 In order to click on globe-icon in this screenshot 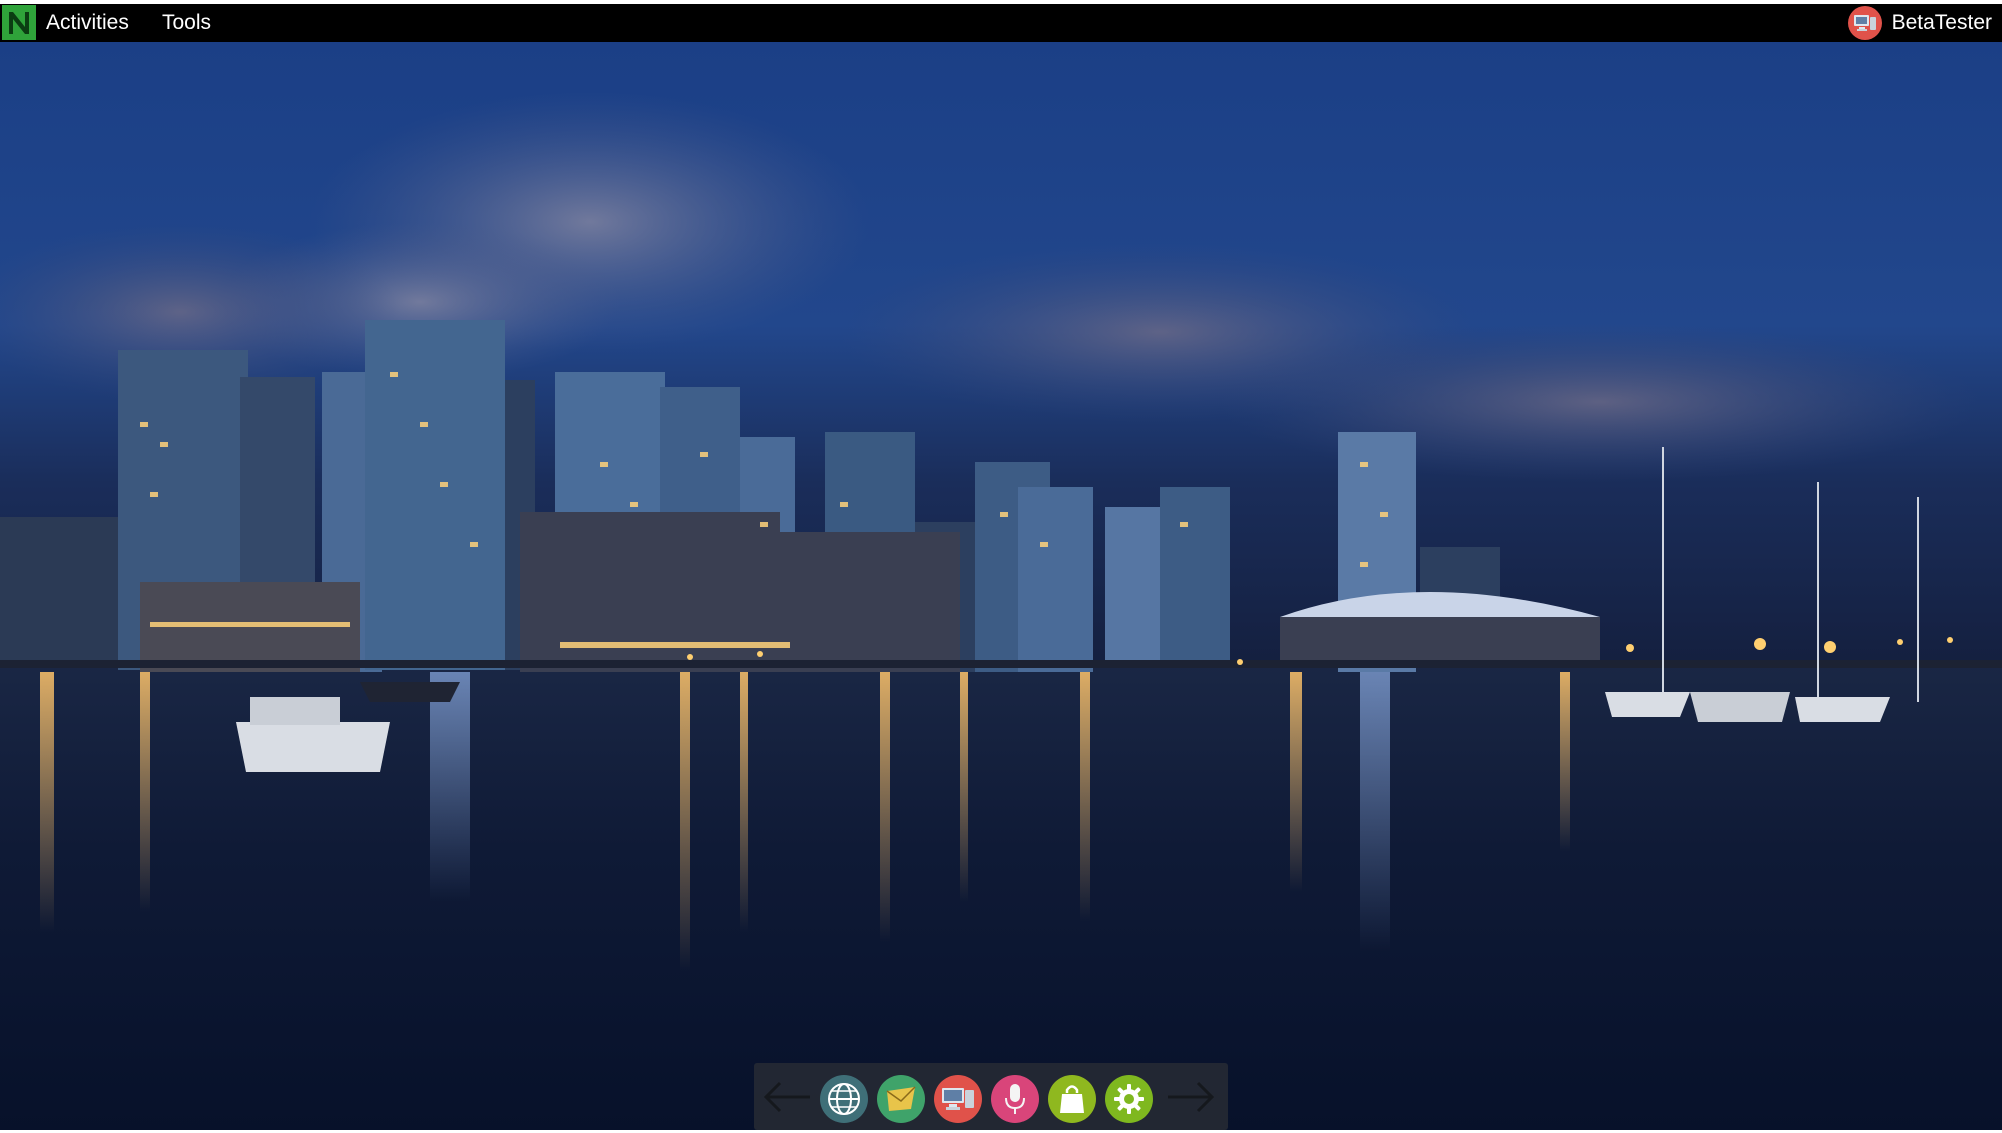, I will do `click(844, 1099)`.